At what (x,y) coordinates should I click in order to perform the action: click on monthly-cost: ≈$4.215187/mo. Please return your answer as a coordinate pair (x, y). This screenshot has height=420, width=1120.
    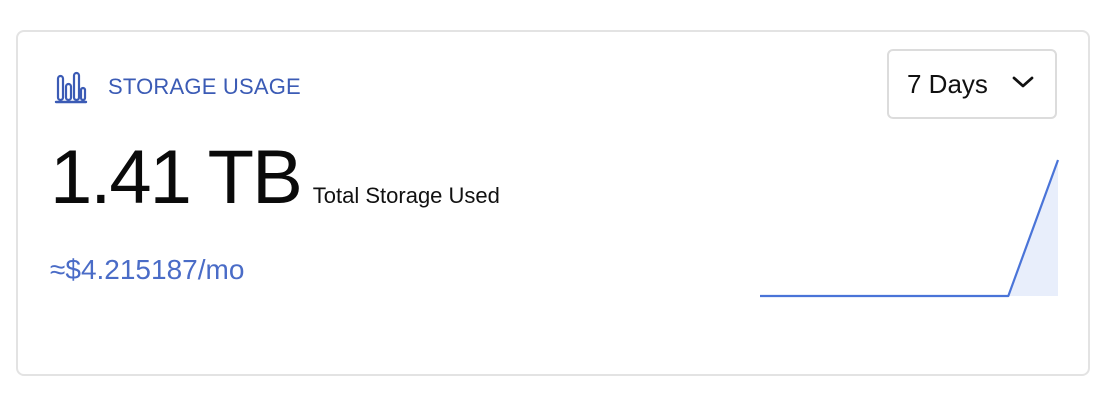
    Looking at the image, I should click on (147, 269).